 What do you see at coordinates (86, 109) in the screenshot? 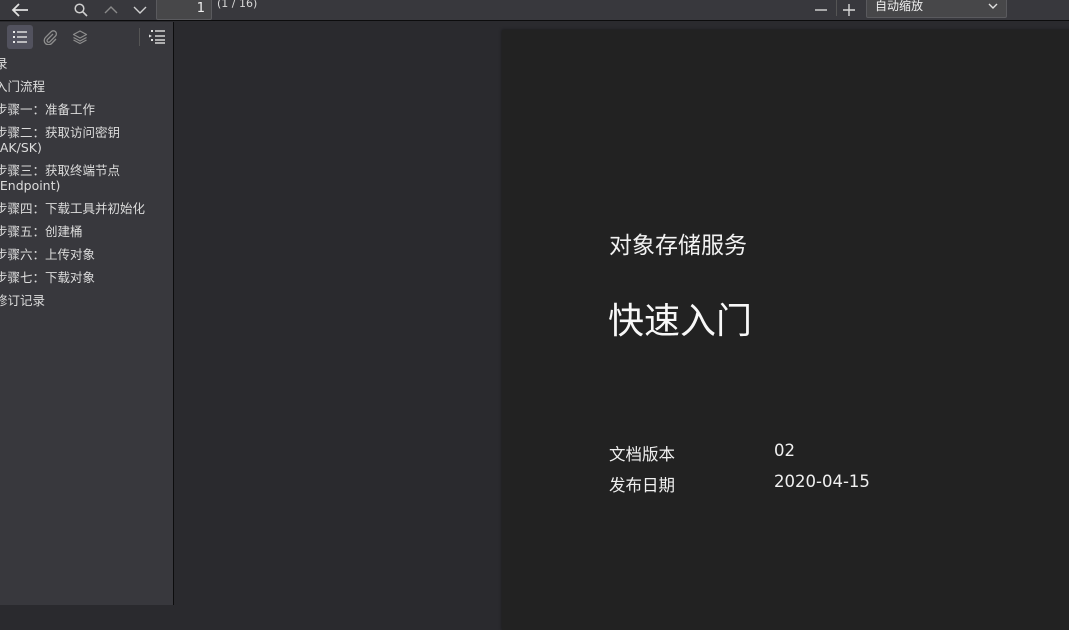
I see `outline-item: 步骤一：准备工作` at bounding box center [86, 109].